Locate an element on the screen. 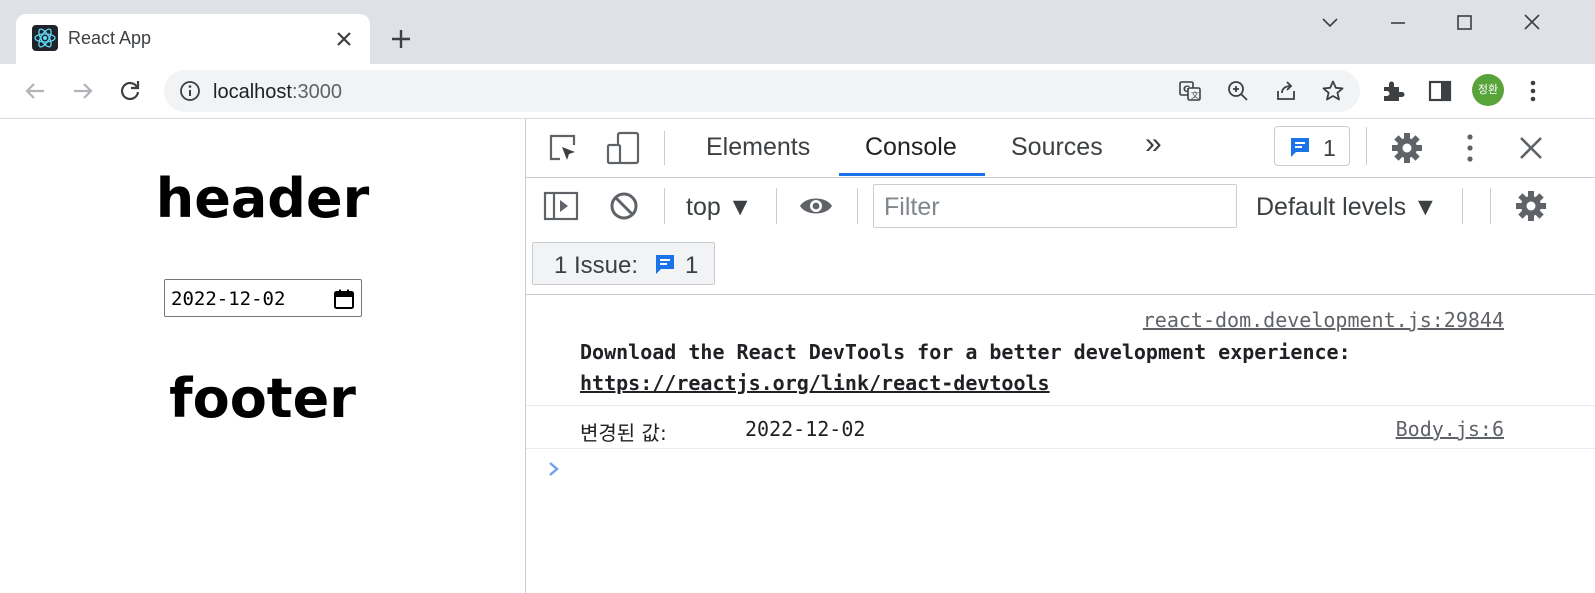 The image size is (1595, 593). message-link: https://reactjs.org/link/react-devtools is located at coordinates (815, 383).